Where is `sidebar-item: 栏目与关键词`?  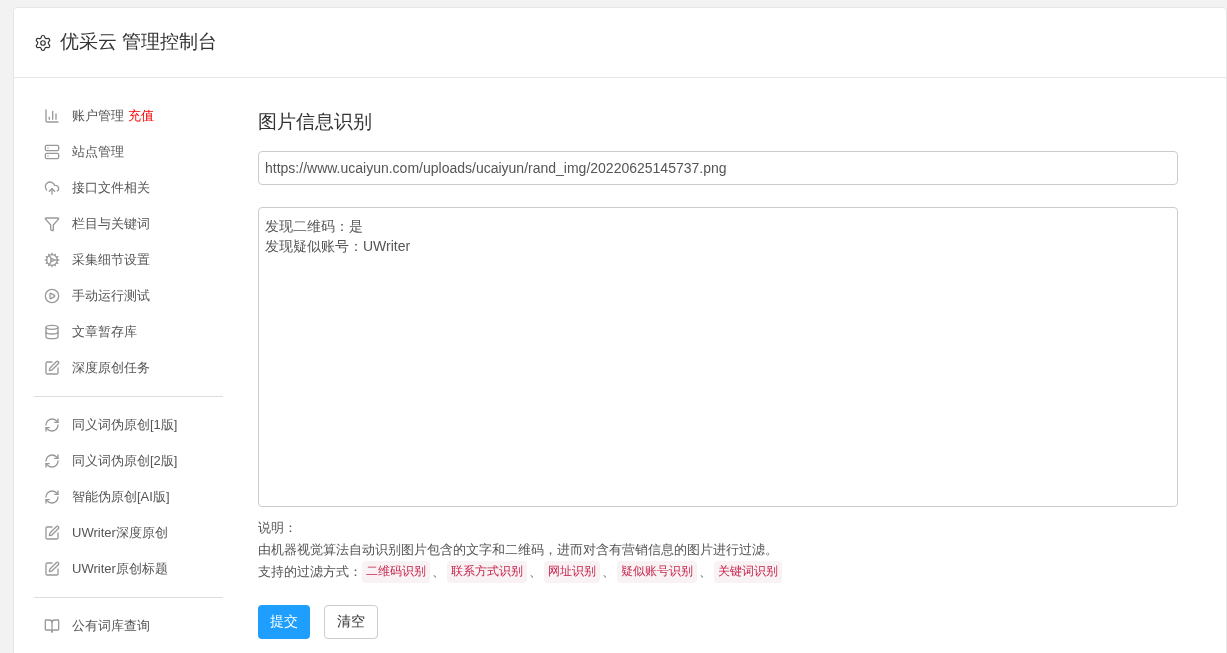 sidebar-item: 栏目与关键词 is located at coordinates (111, 224).